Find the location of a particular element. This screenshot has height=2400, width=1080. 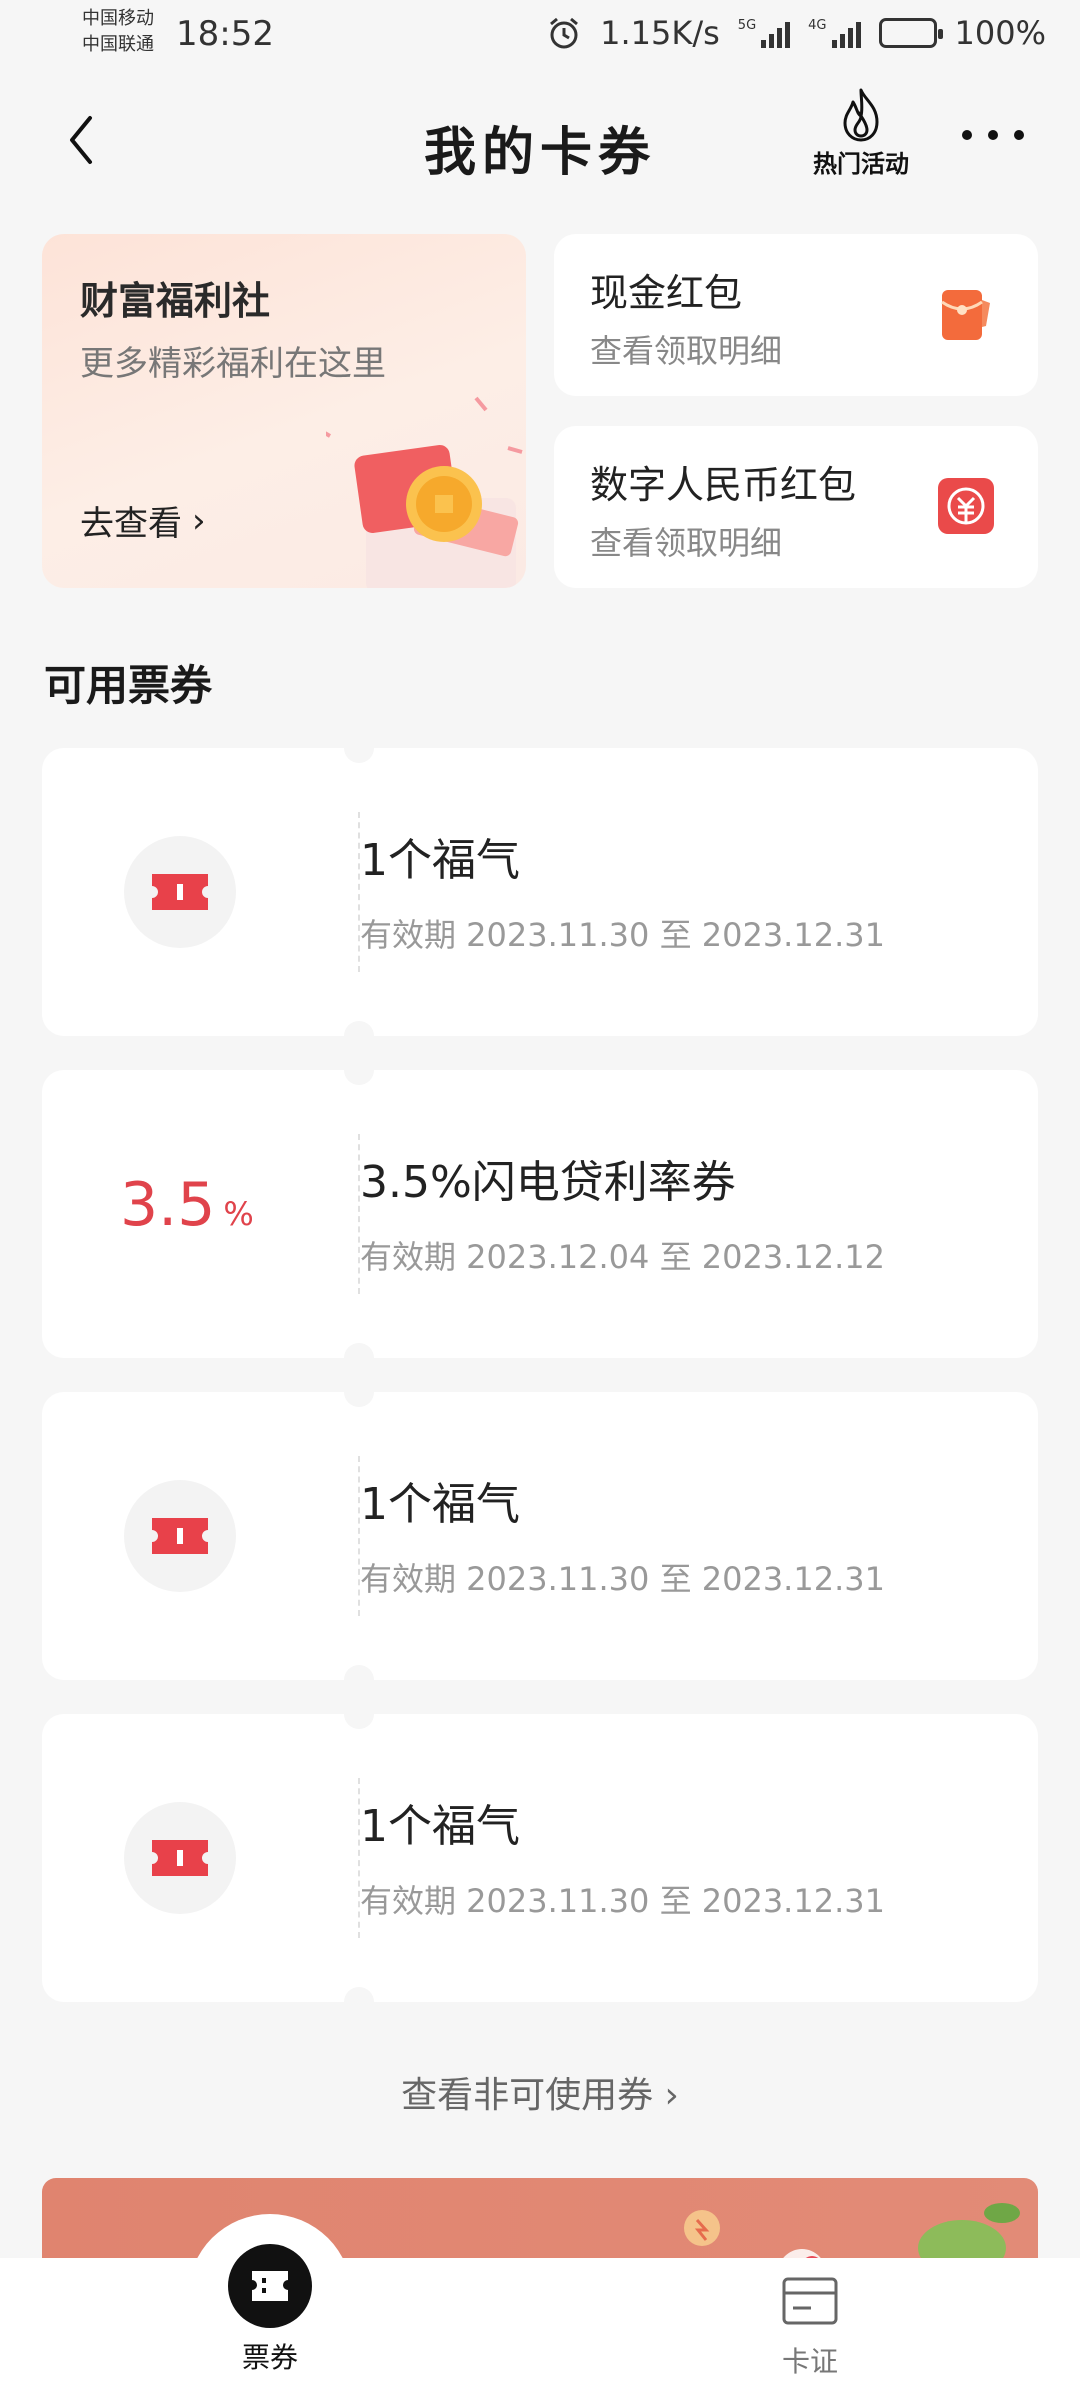

welfare-subtitle: 更多精彩福利在这里 is located at coordinates (233, 364).